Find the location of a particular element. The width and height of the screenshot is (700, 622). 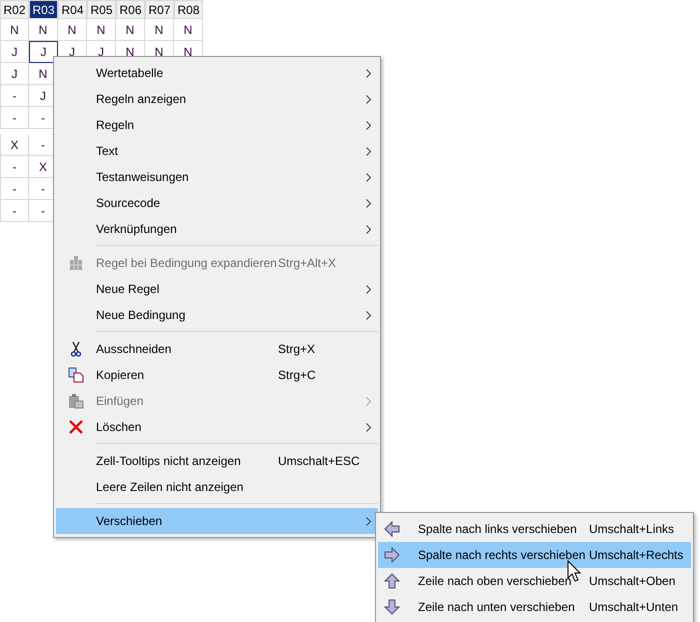

menu-item-label: Neue Bedingung is located at coordinates (141, 315).